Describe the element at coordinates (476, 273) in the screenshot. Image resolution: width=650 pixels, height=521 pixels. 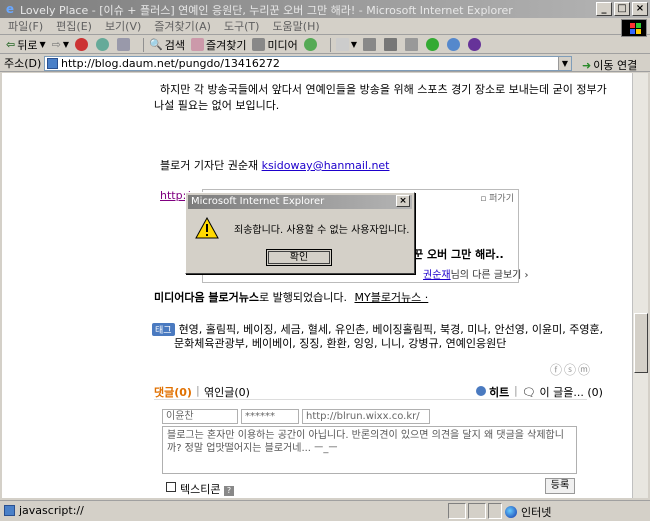
I see `widget-author-link: 권순재님의 다른 글보기 ›` at that location.